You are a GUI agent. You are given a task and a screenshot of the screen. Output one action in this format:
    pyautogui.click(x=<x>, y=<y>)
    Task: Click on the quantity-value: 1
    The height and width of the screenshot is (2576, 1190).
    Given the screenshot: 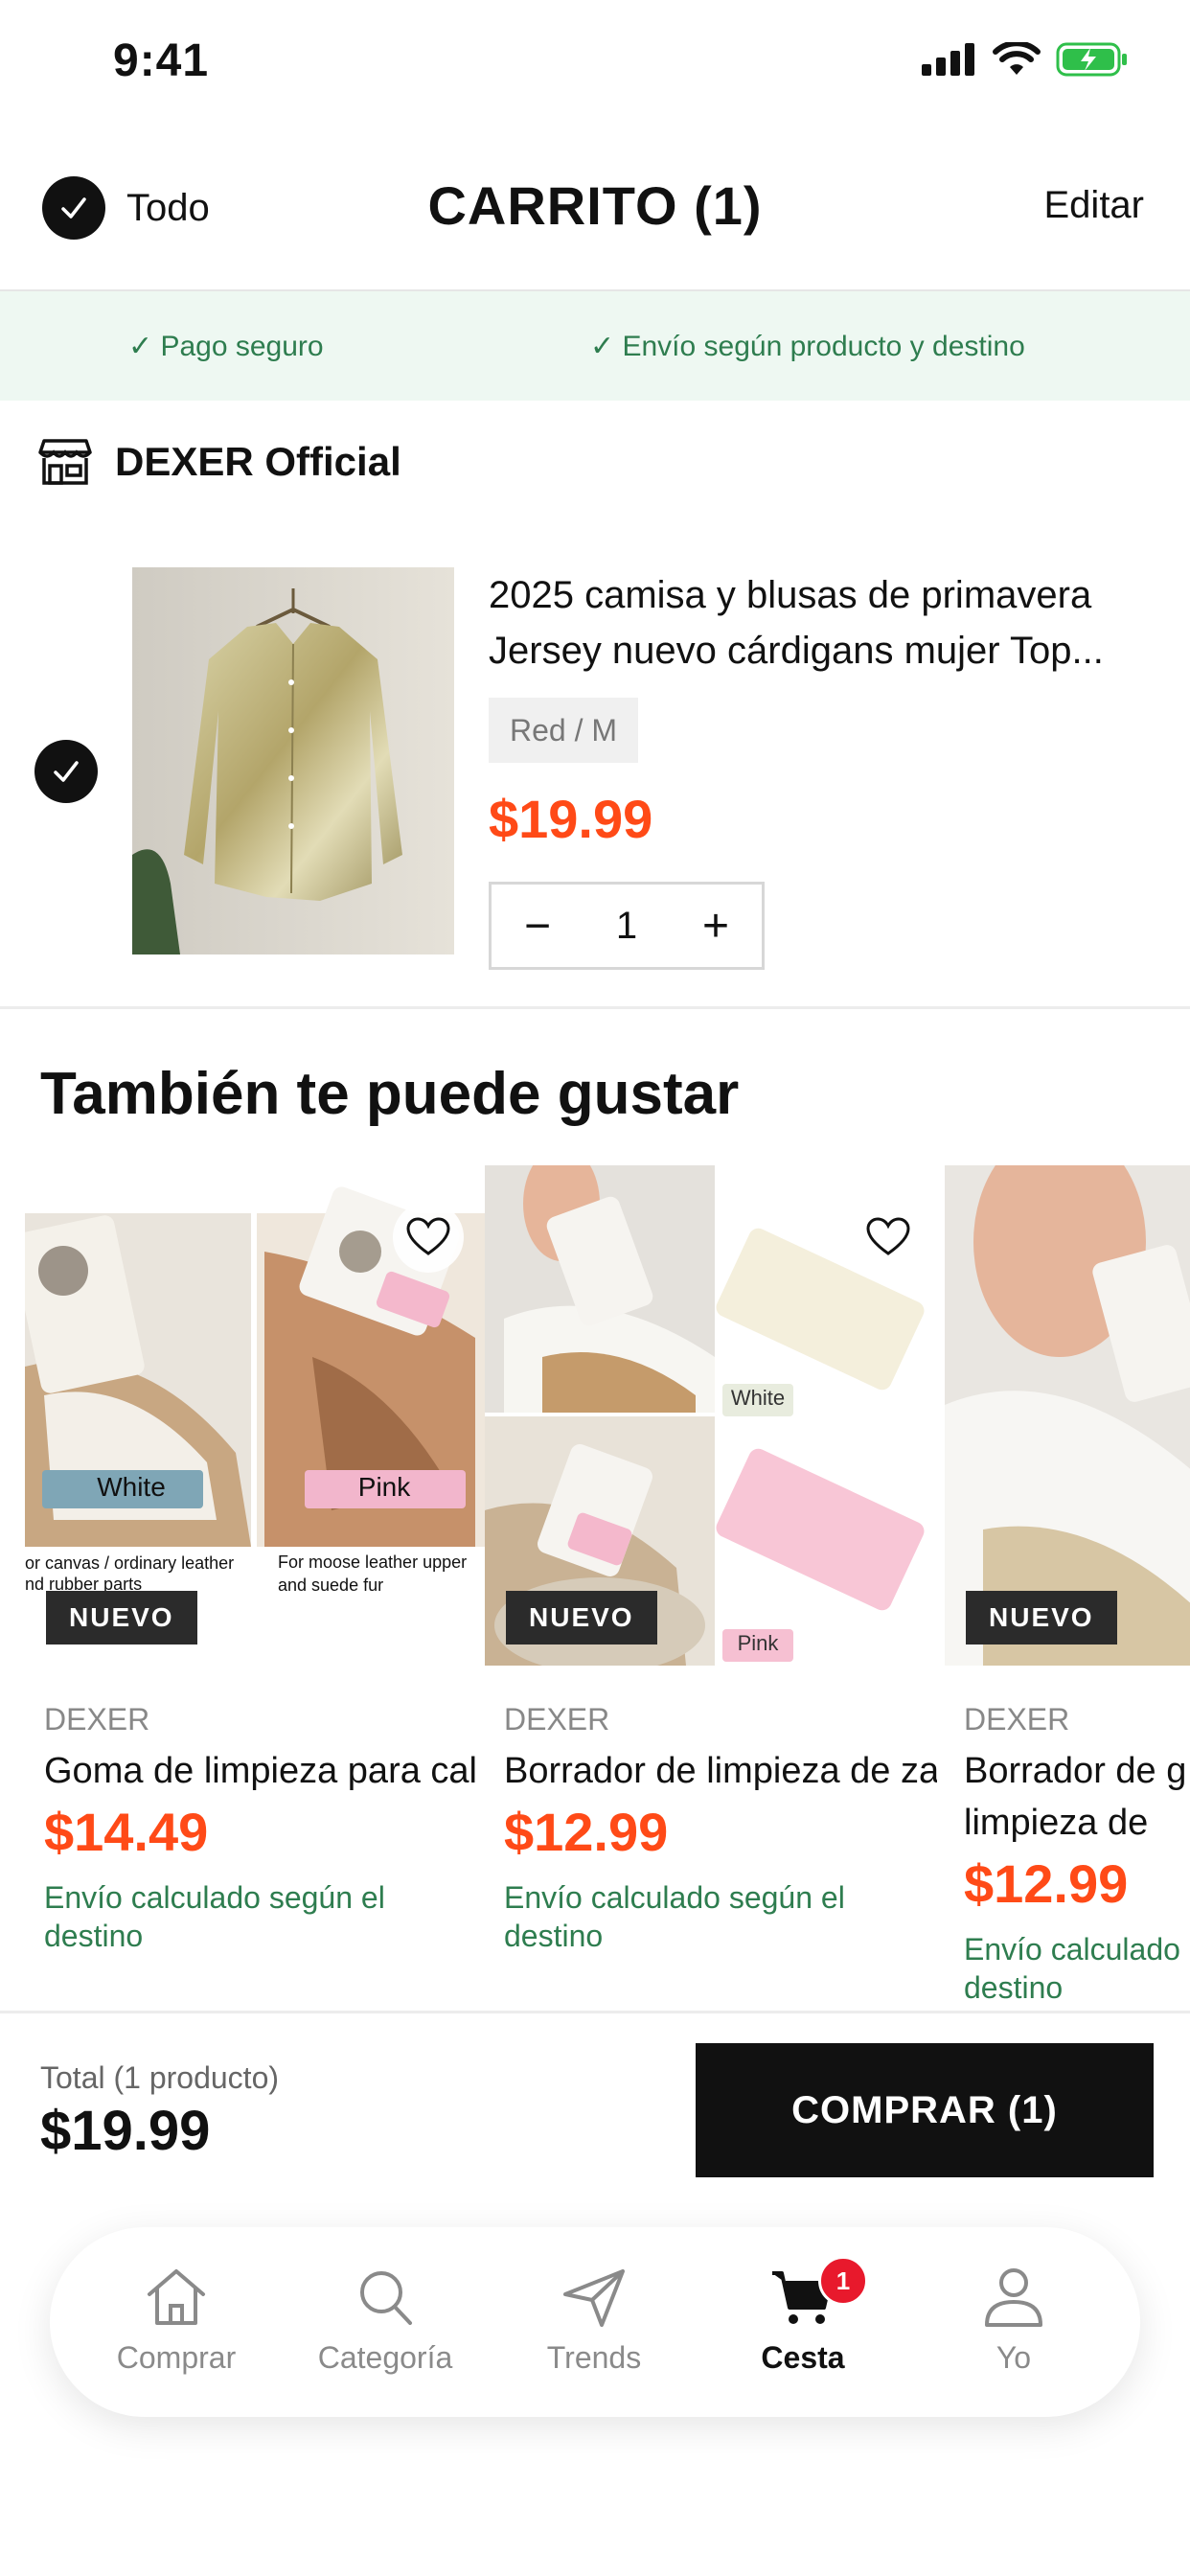 What is the action you would take?
    pyautogui.click(x=626, y=926)
    